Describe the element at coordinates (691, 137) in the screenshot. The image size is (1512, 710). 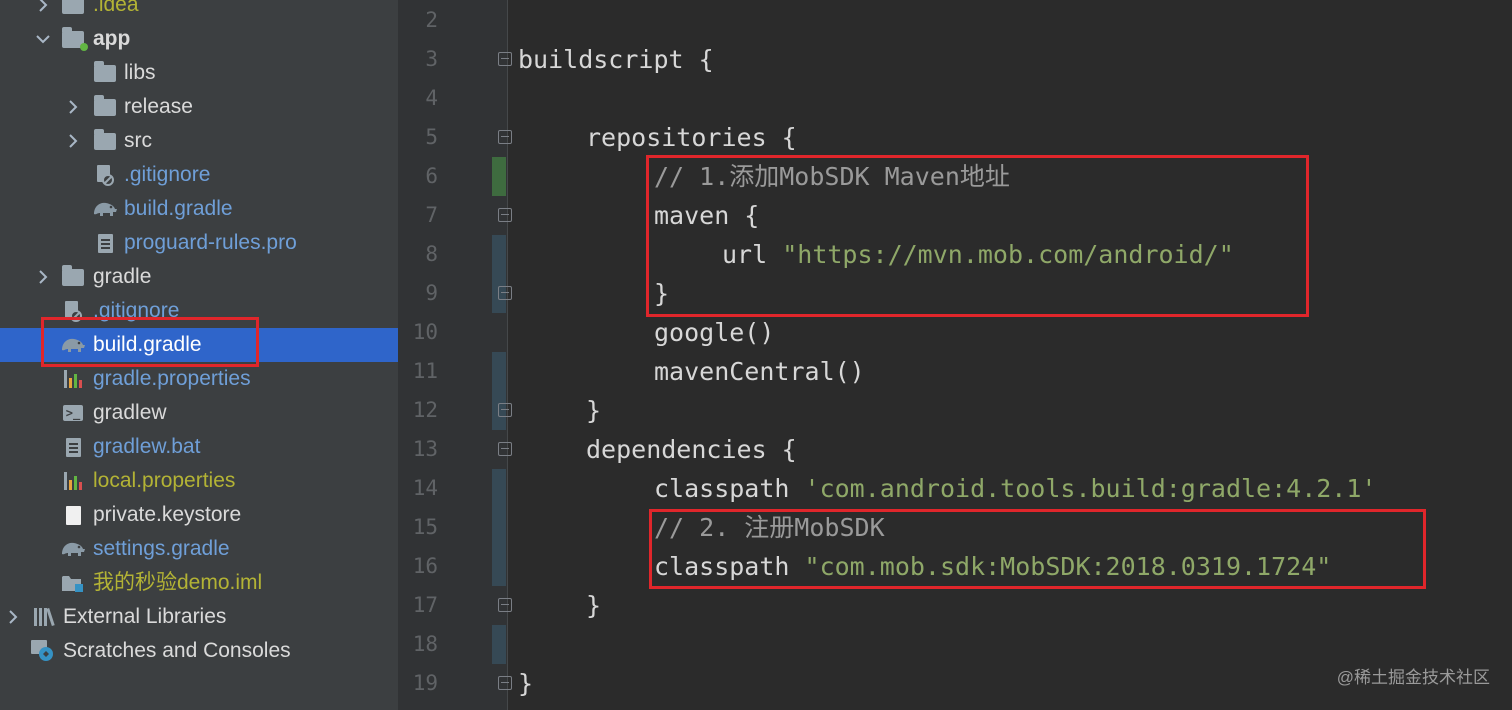
I see `code-token: repositories {` at that location.